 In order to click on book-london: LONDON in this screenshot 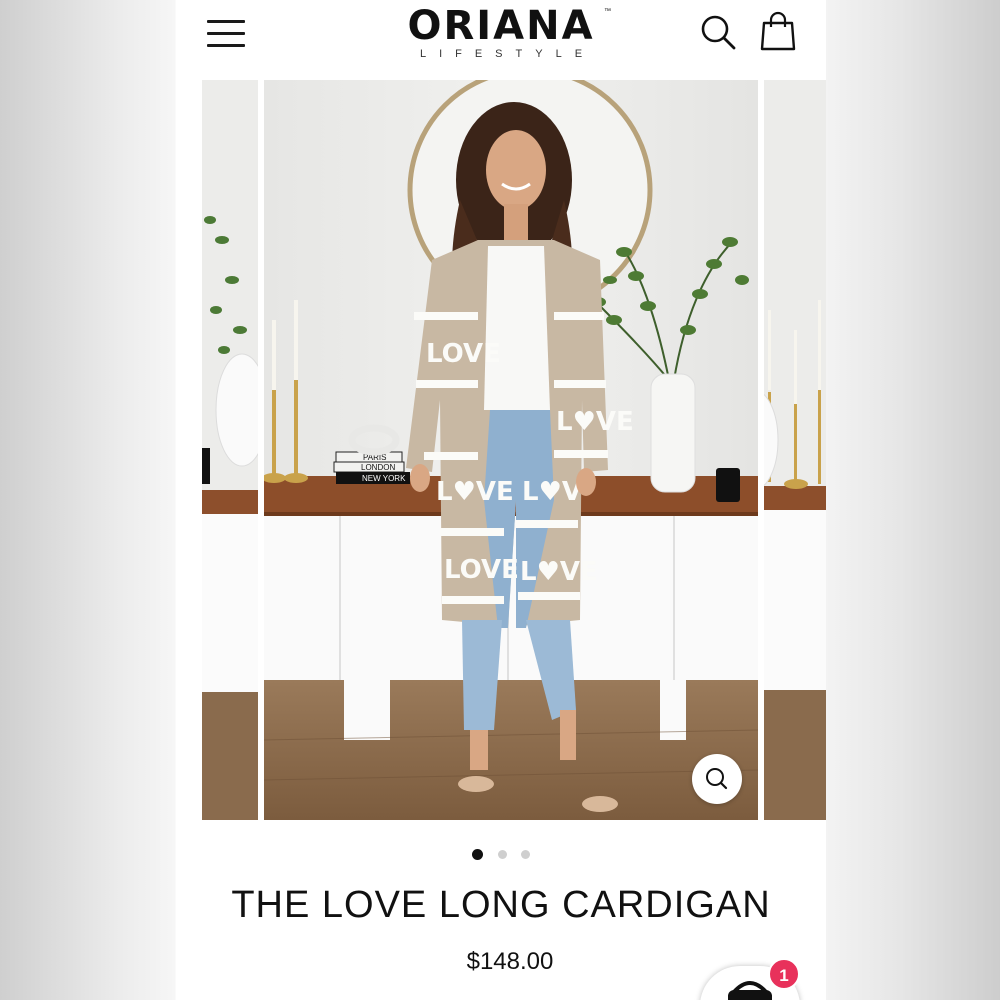, I will do `click(378, 467)`.